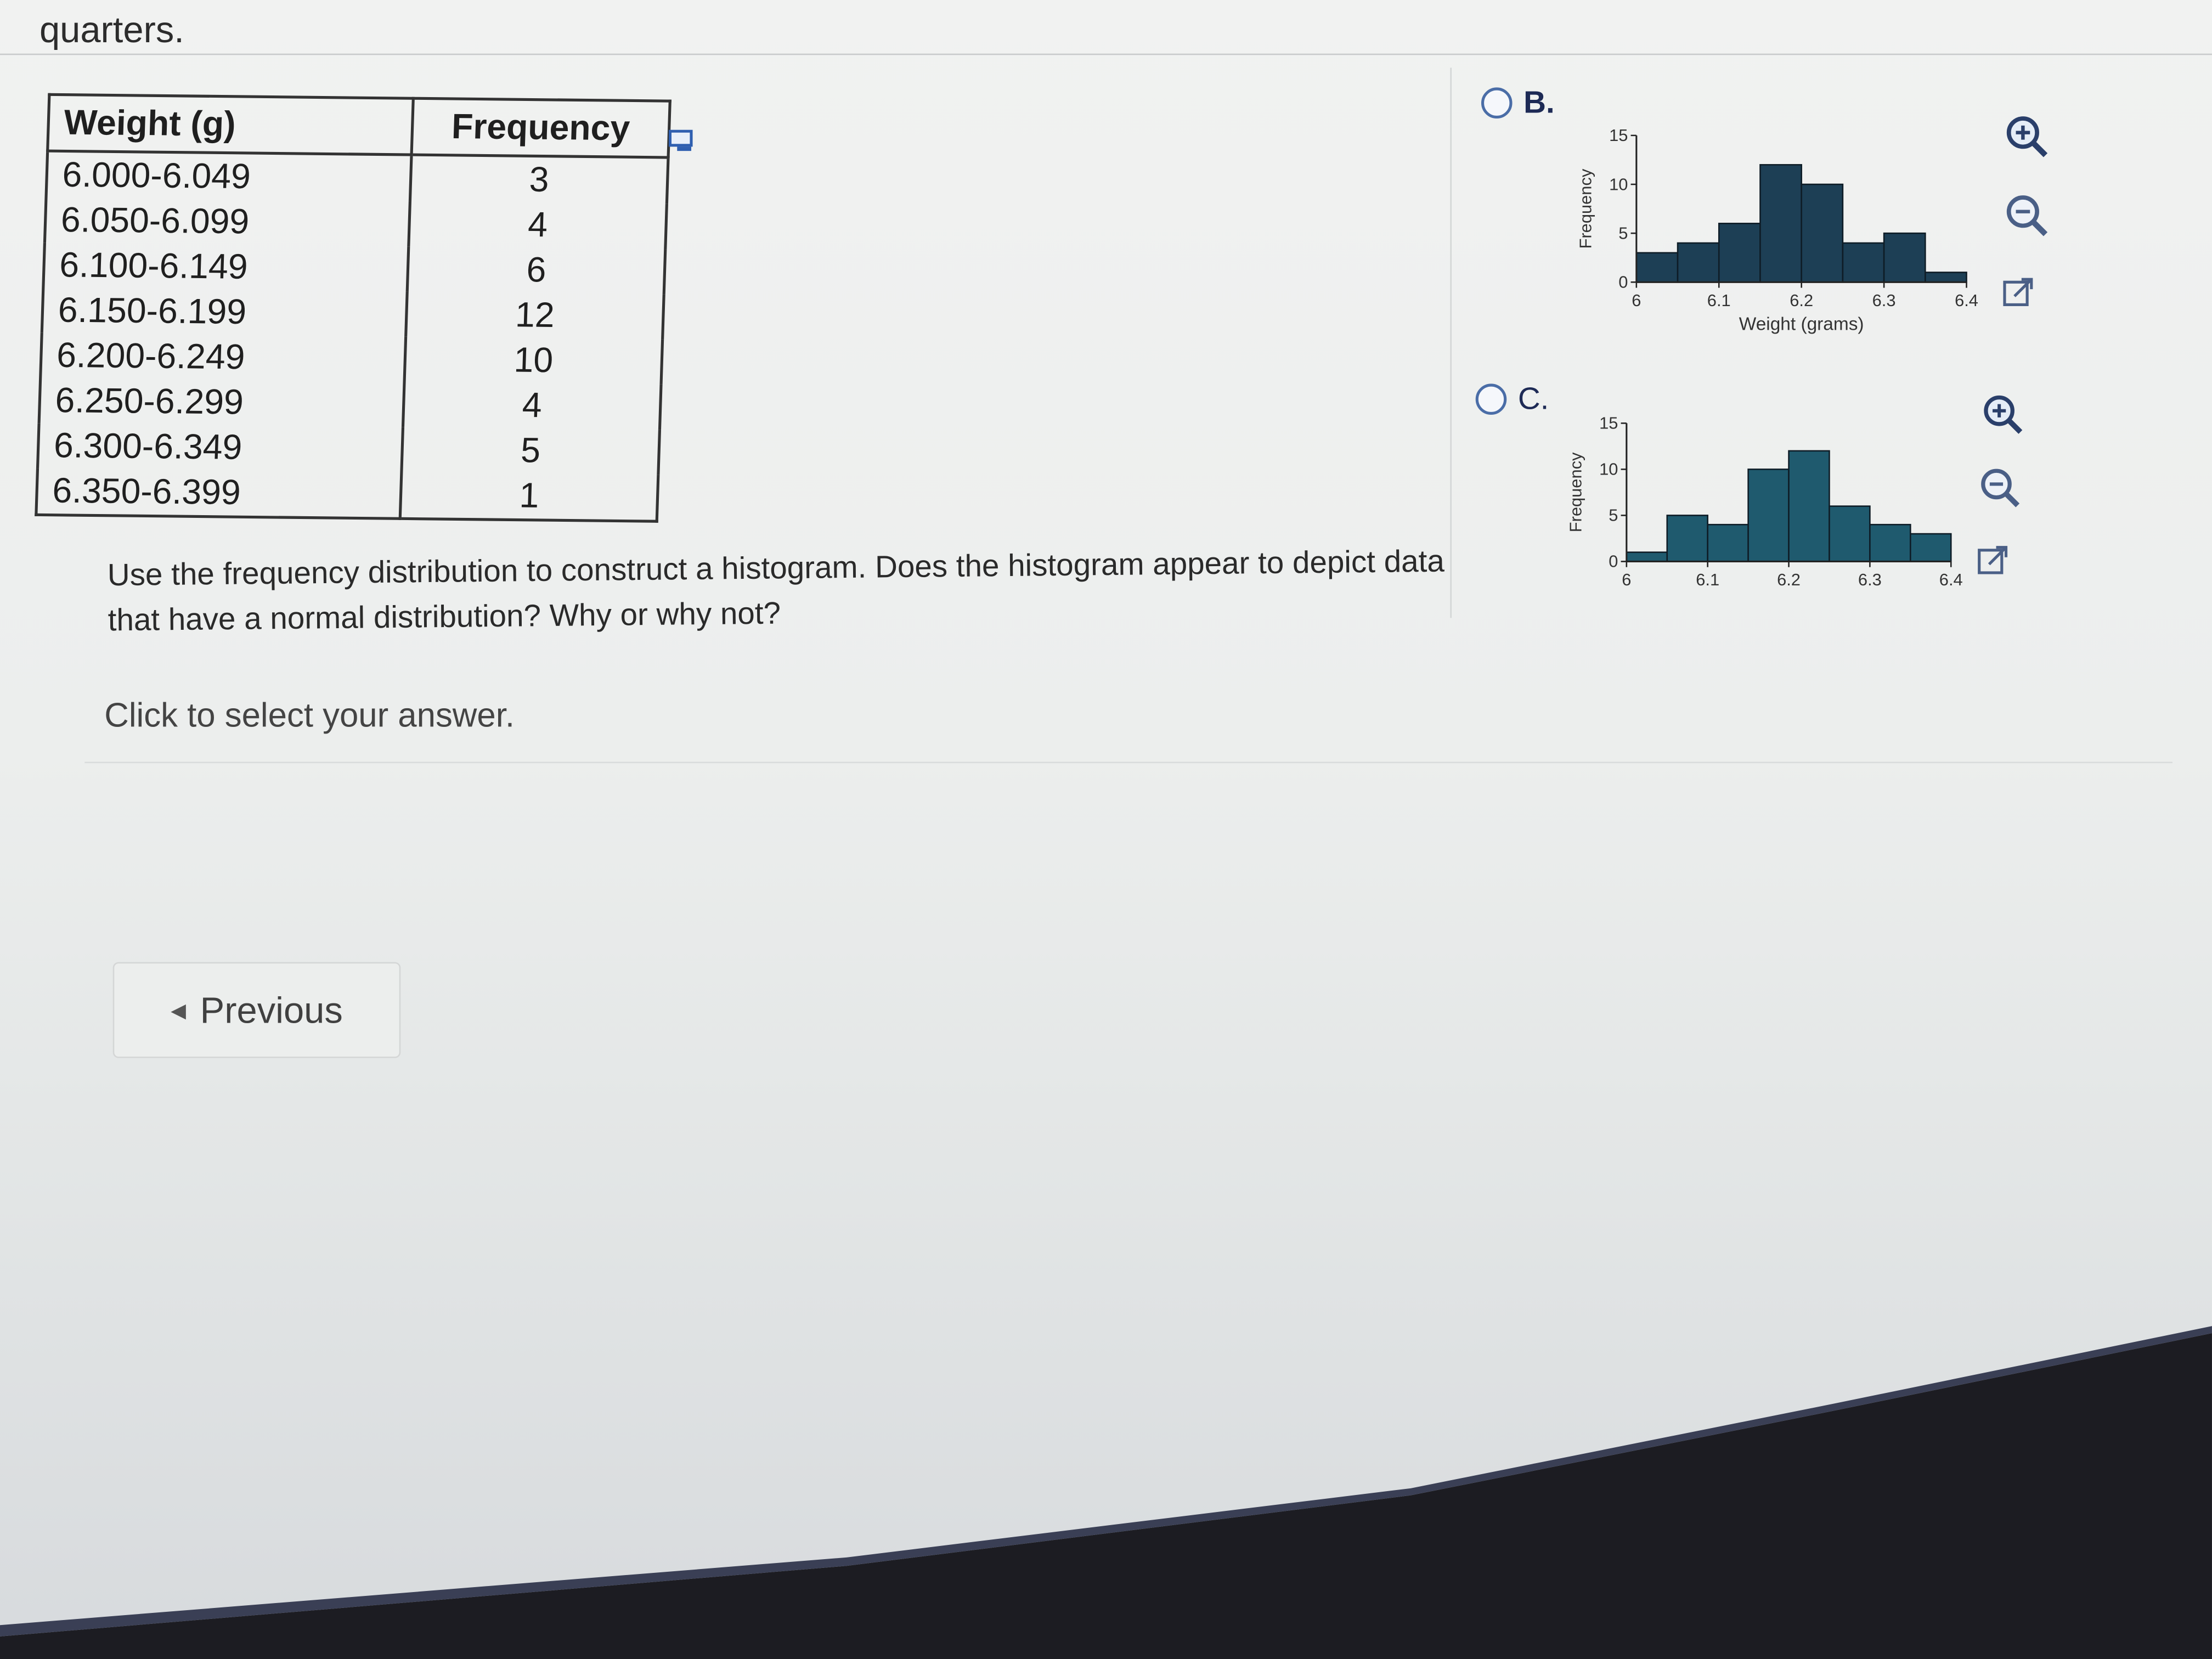 Image resolution: width=2212 pixels, height=1659 pixels. I want to click on weight-cell: 6.100-6.149, so click(226, 267).